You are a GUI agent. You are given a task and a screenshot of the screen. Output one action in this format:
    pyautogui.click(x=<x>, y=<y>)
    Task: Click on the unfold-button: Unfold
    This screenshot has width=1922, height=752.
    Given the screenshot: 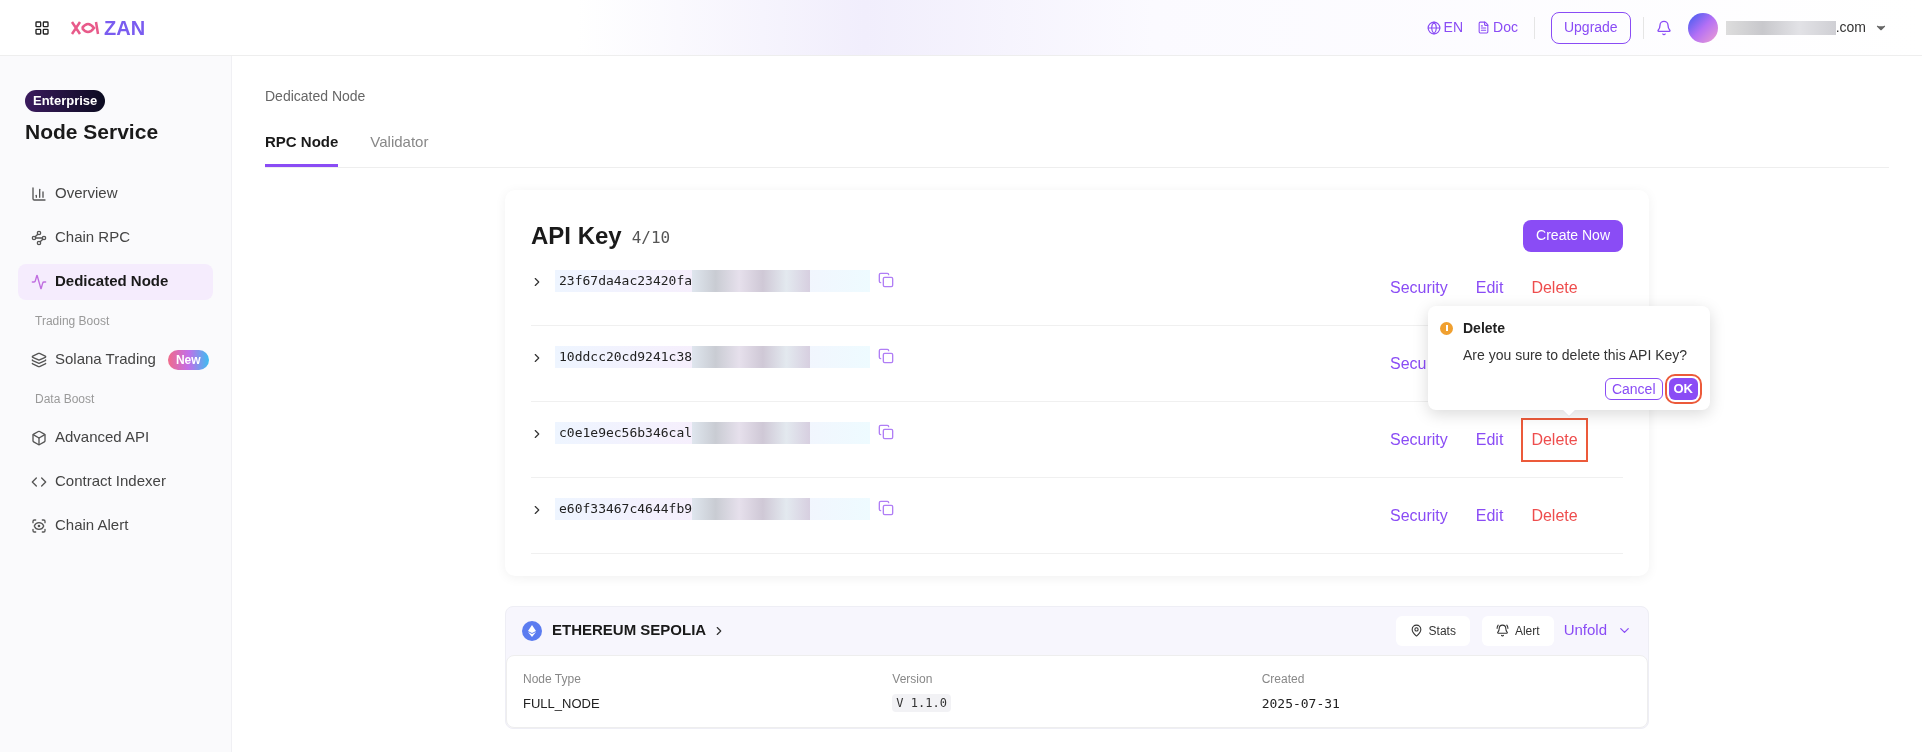 What is the action you would take?
    pyautogui.click(x=1597, y=630)
    